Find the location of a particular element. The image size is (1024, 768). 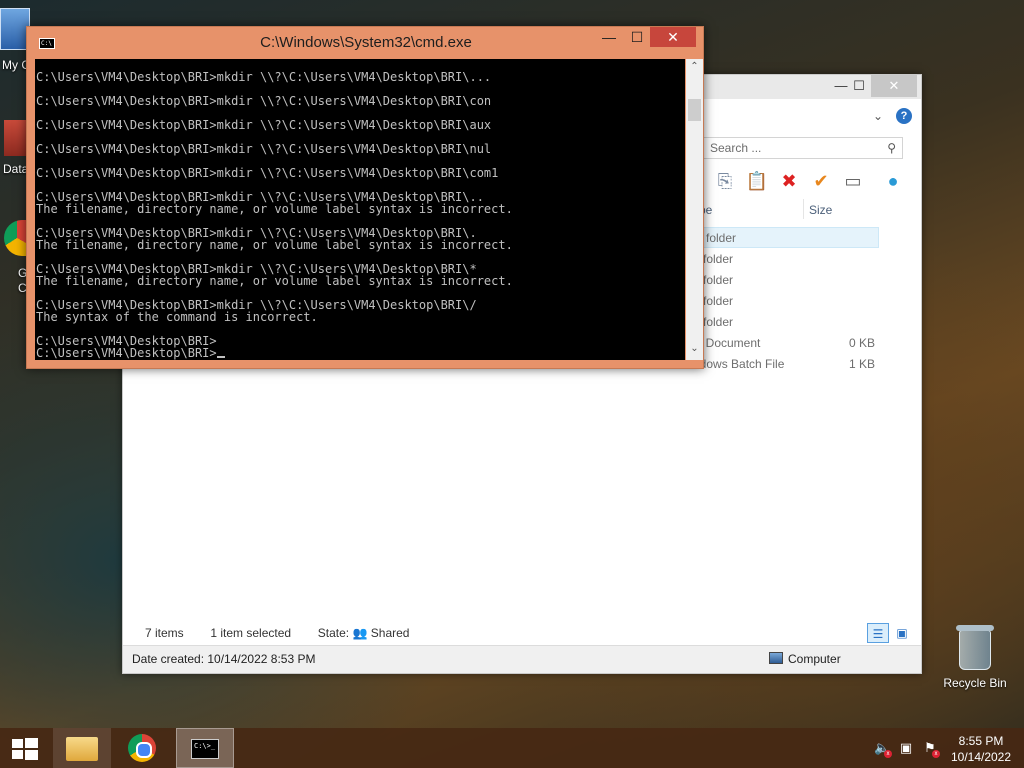

status-selection: 1 item selected is located at coordinates (251, 633).